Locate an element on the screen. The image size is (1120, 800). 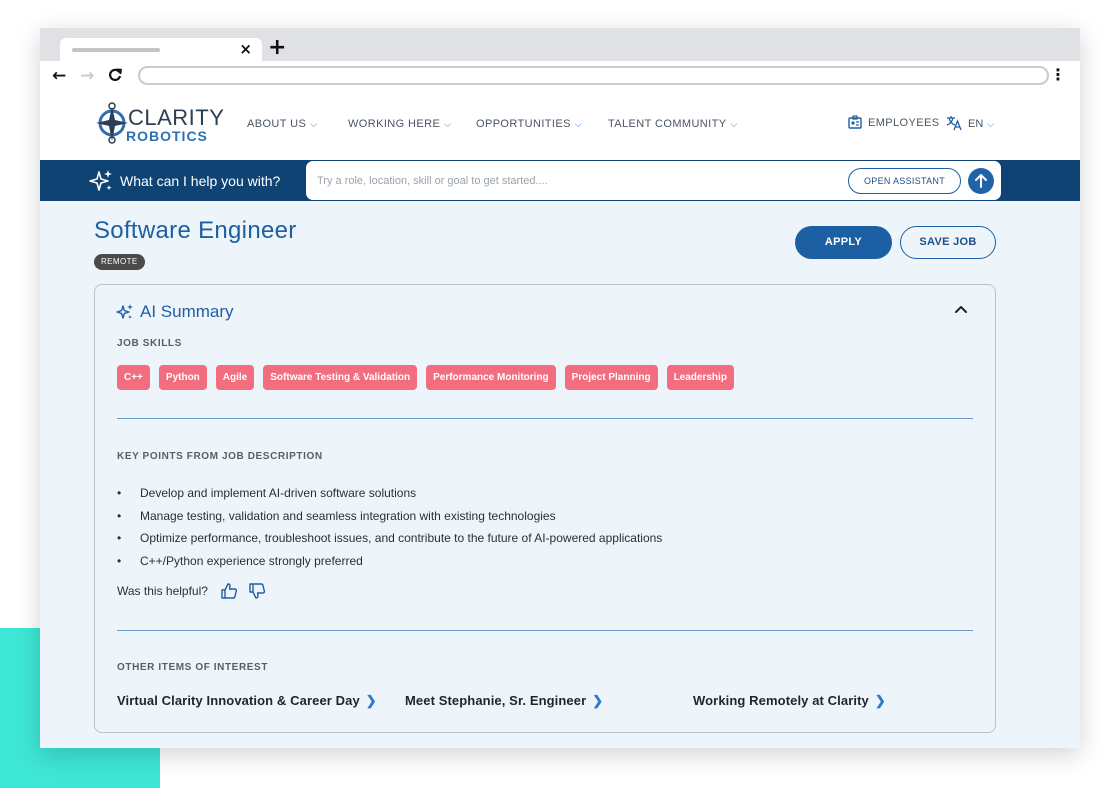
skill-chip: Python is located at coordinates (182, 377).